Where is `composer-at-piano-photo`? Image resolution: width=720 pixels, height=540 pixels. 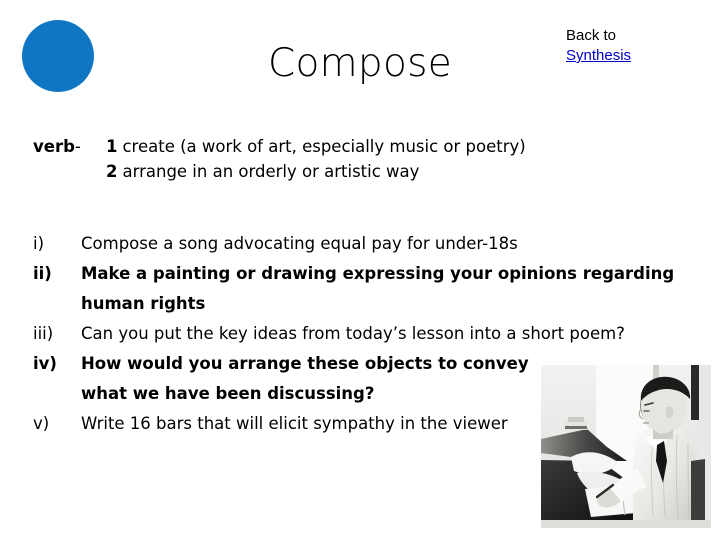
composer-at-piano-photo is located at coordinates (626, 446).